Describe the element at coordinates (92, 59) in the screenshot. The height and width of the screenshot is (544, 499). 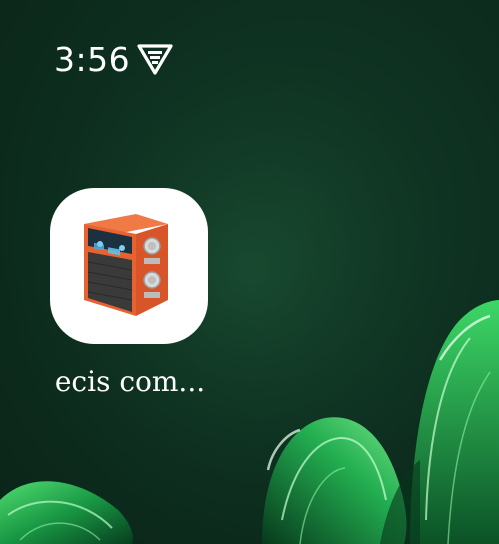
I see `status-clock: 3:56` at that location.